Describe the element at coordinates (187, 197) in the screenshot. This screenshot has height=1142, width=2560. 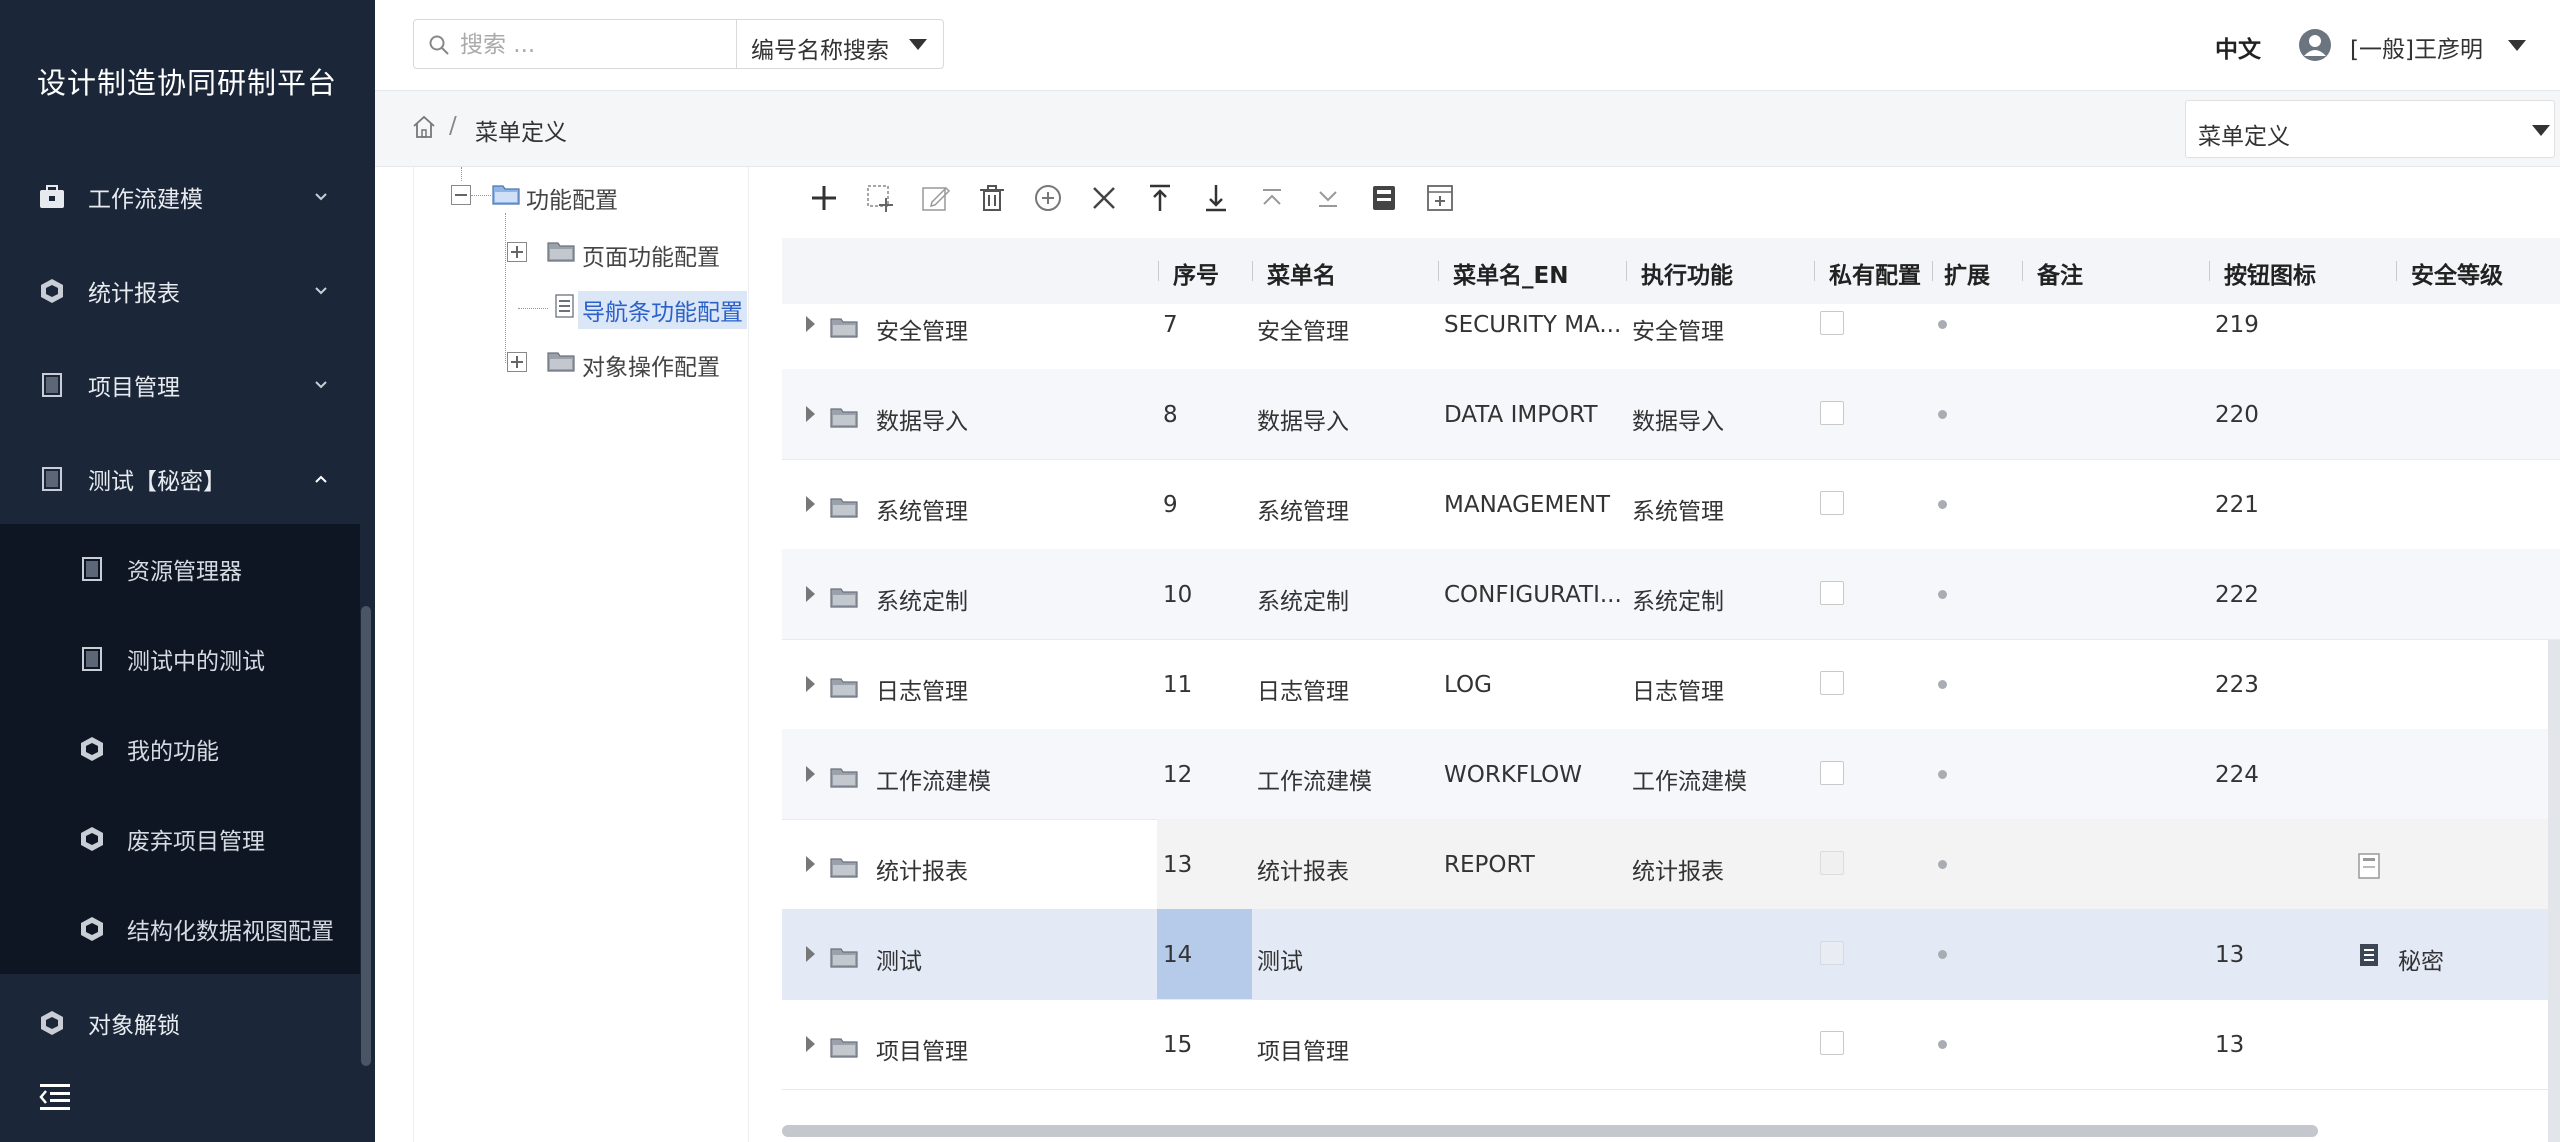
I see `sidebar-item-workflow: 工作流建模` at that location.